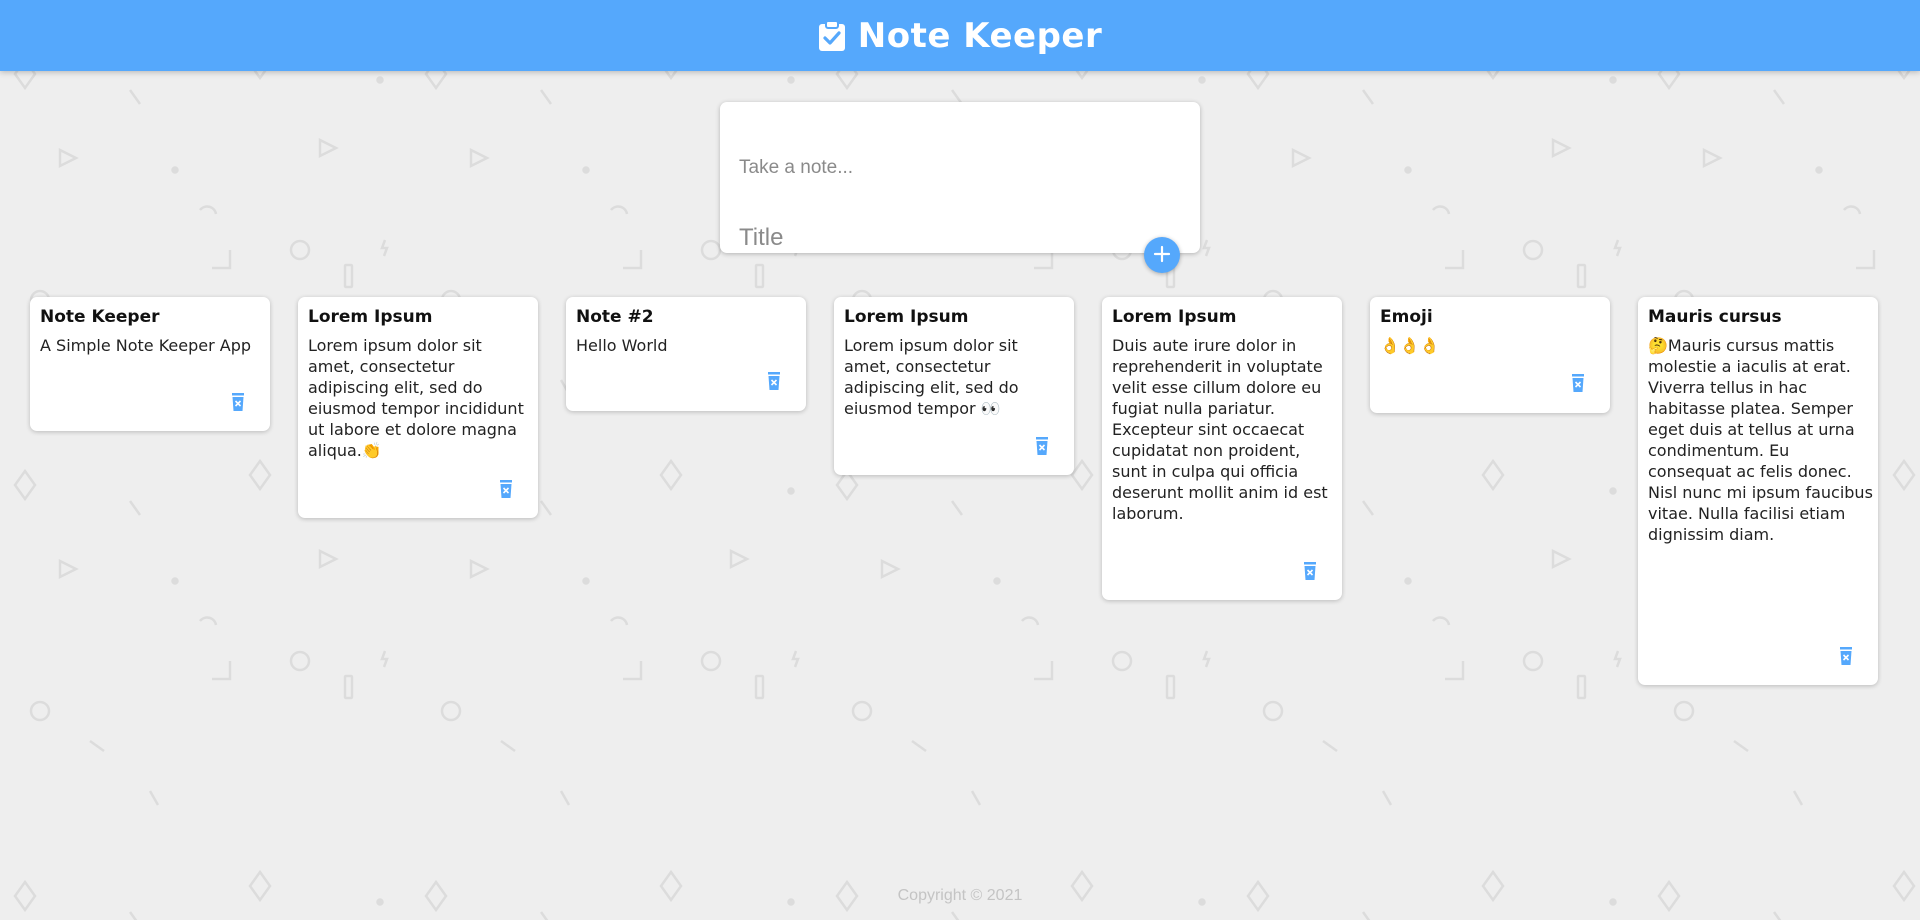 The width and height of the screenshot is (1920, 920). Describe the element at coordinates (1406, 317) in the screenshot. I see `note-title: Emoji` at that location.